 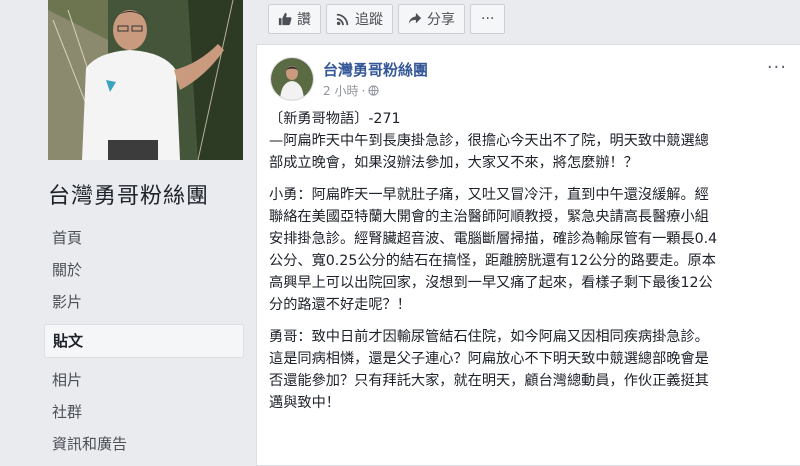 I want to click on paragraph-3-line: 這是同病相憐，還是父子連心？阿扁放心不下明天致中競選總部晚會是, so click(x=489, y=359).